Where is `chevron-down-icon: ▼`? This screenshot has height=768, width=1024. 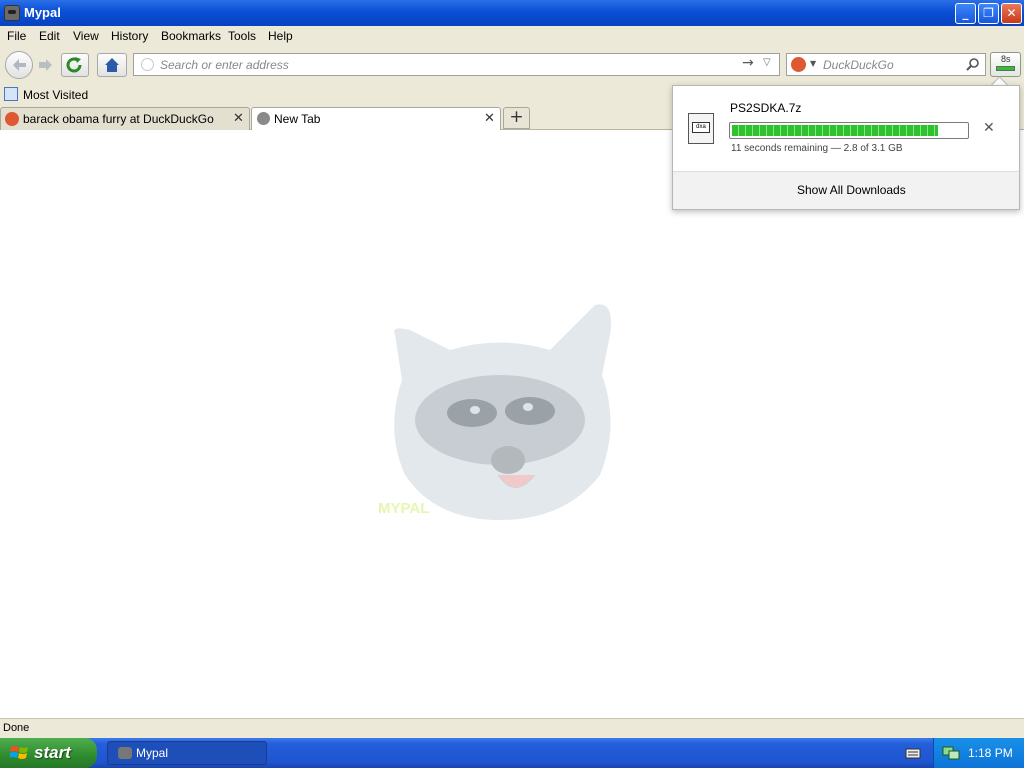 chevron-down-icon: ▼ is located at coordinates (813, 63).